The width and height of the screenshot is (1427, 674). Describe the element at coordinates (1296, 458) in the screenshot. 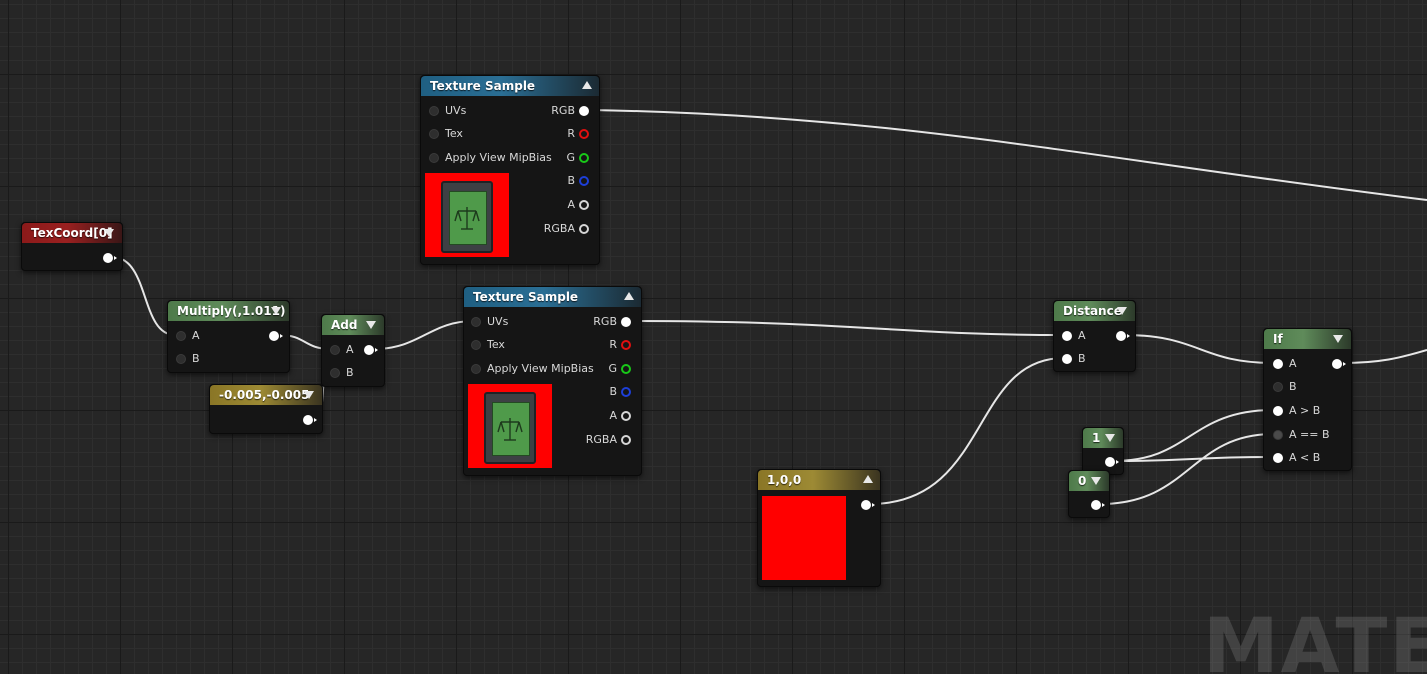

I see `pin-a-less-b: A < B` at that location.